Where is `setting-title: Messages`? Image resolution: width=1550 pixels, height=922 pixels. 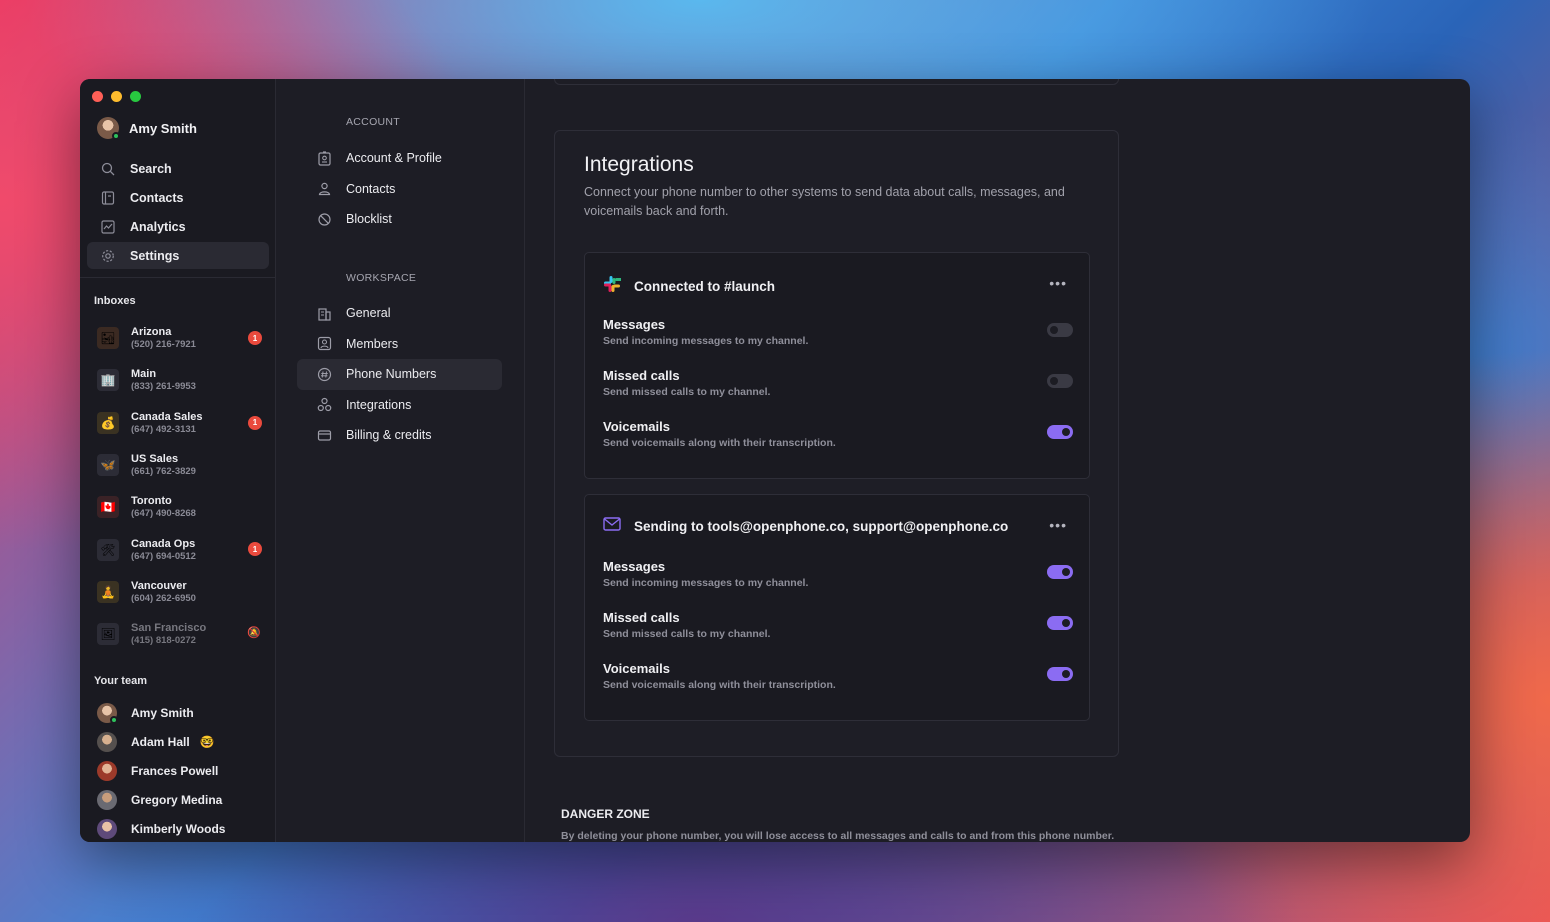
setting-title: Messages is located at coordinates (838, 324).